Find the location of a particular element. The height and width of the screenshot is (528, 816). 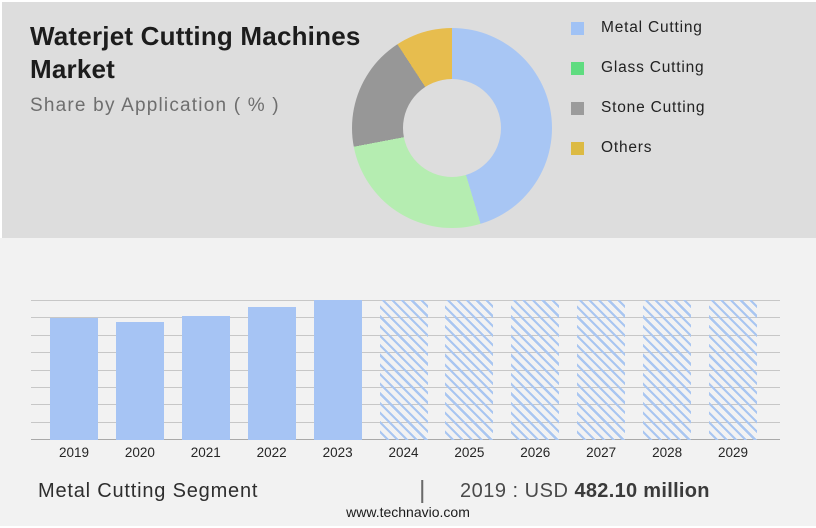

forecast-bar-2024 is located at coordinates (403, 370).